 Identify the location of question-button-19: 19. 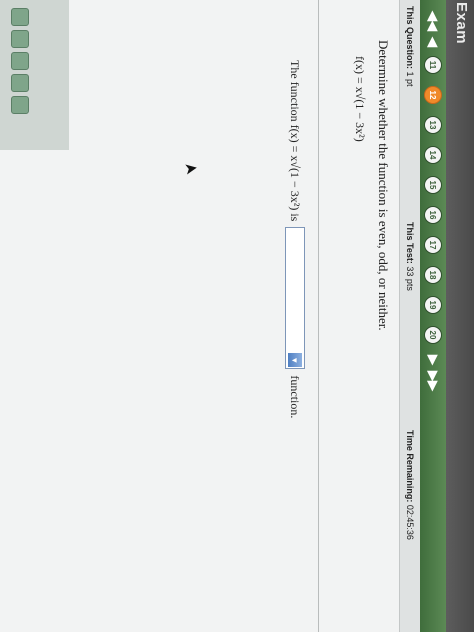
(433, 305).